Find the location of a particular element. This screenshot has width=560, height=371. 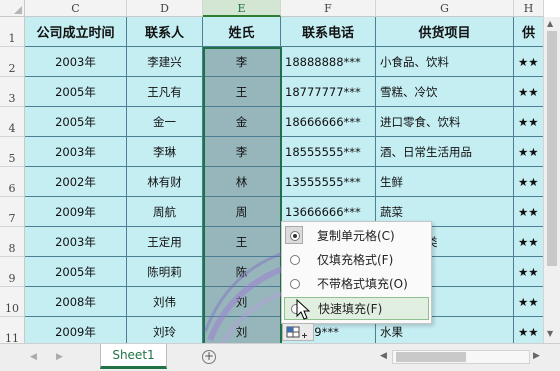

tab-sheet1: Sheet1 is located at coordinates (133, 356).